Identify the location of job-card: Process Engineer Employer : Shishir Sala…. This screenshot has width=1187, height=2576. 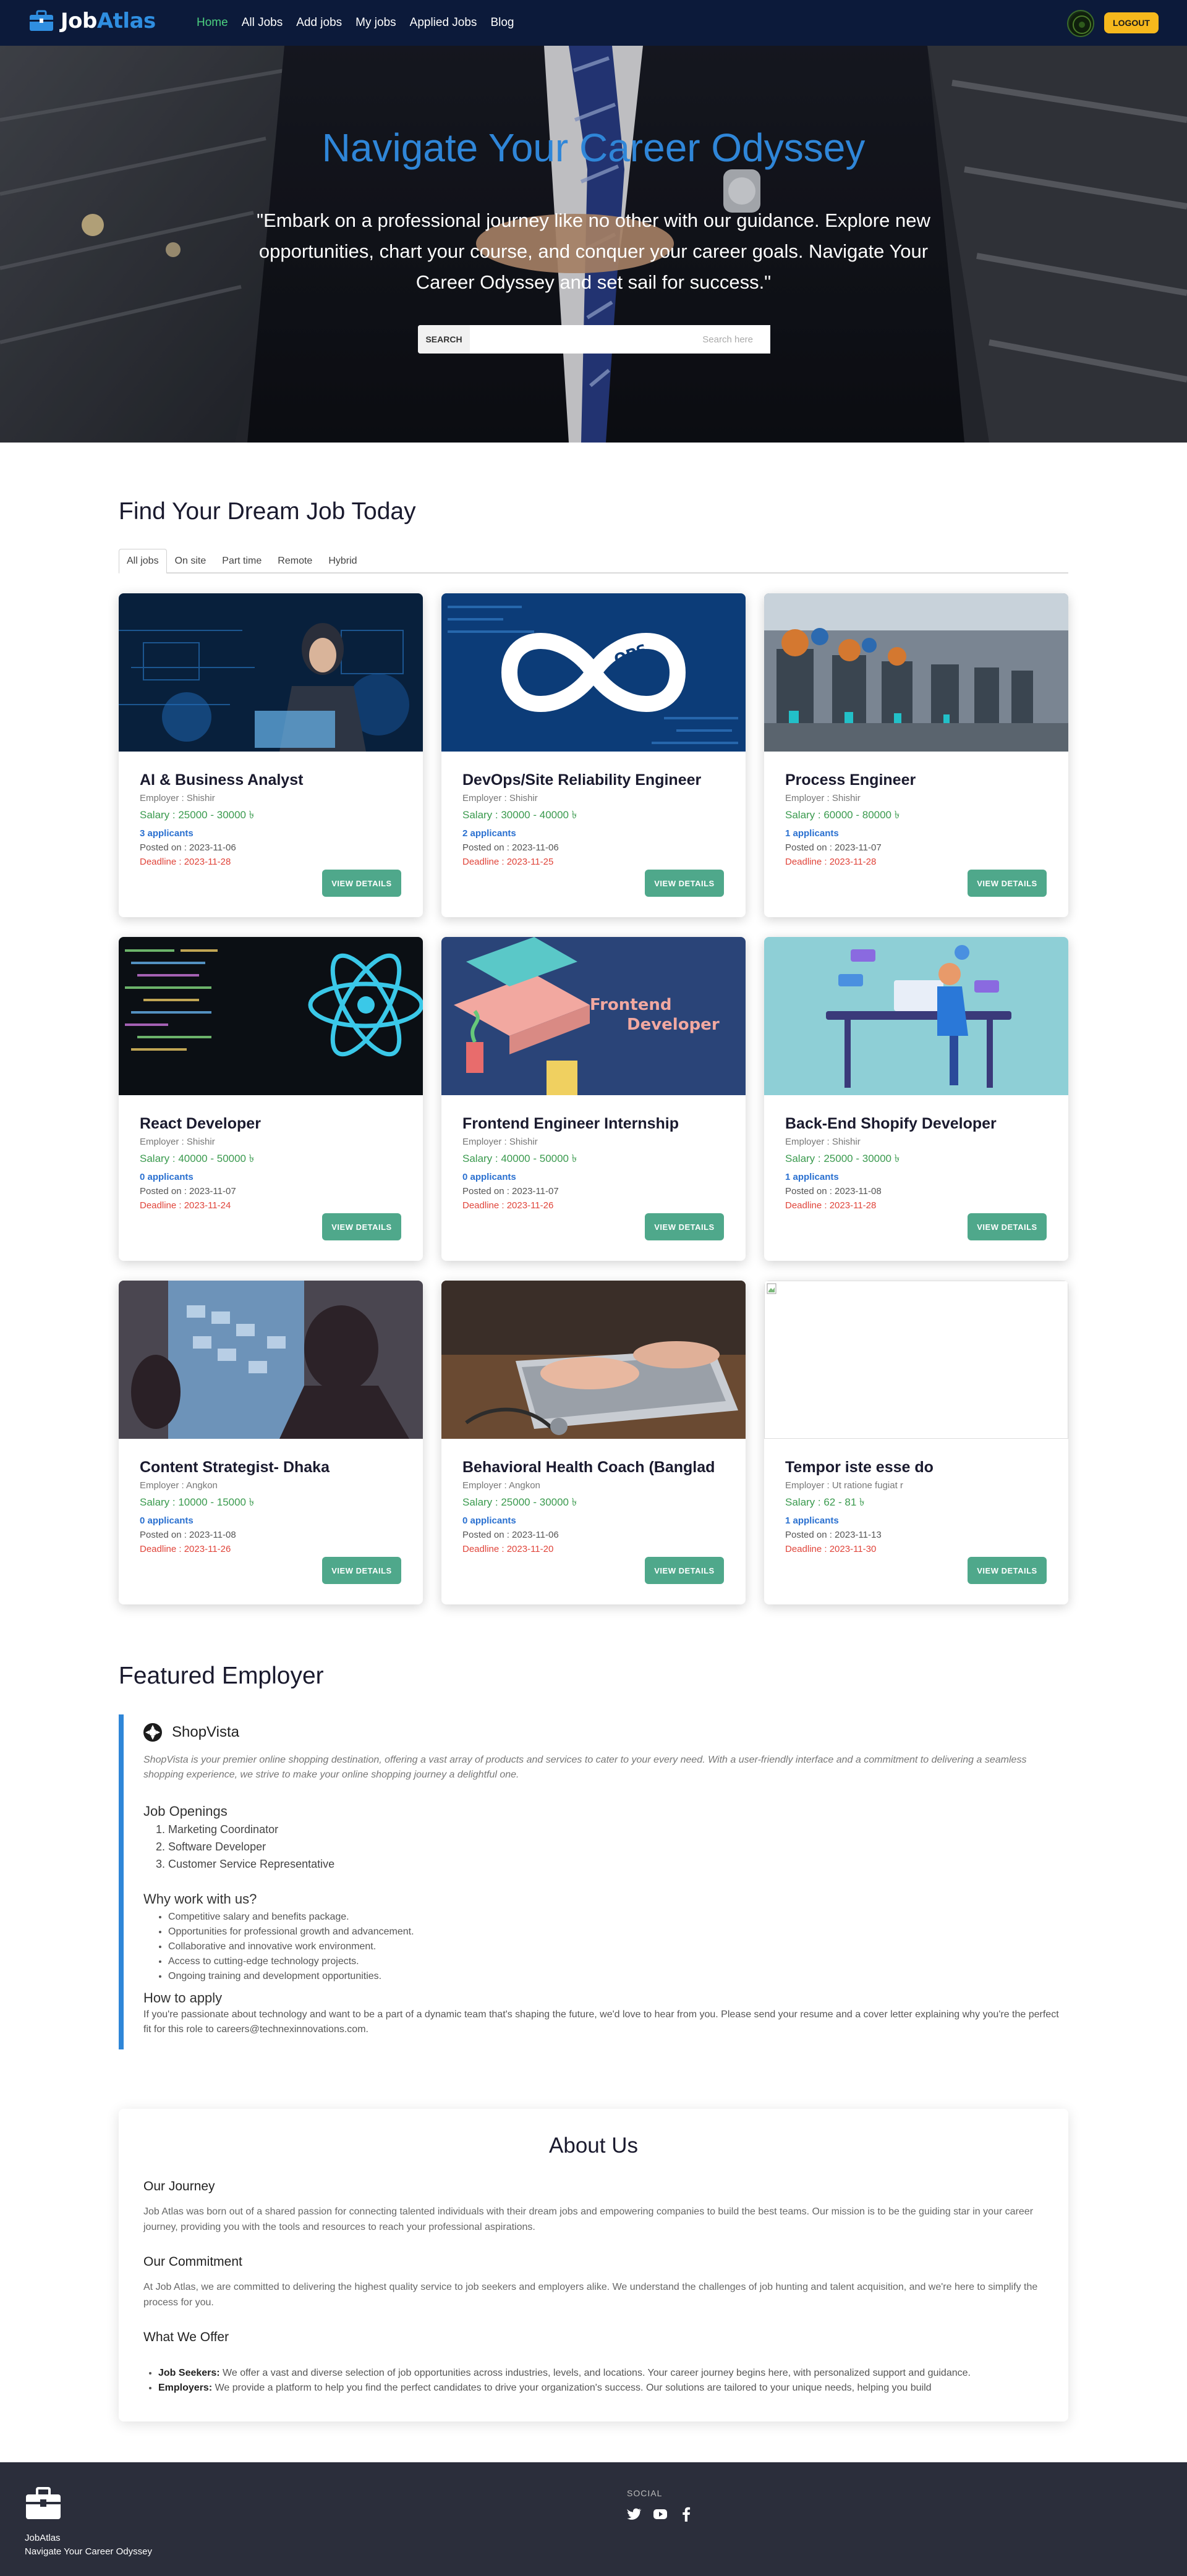
(916, 755).